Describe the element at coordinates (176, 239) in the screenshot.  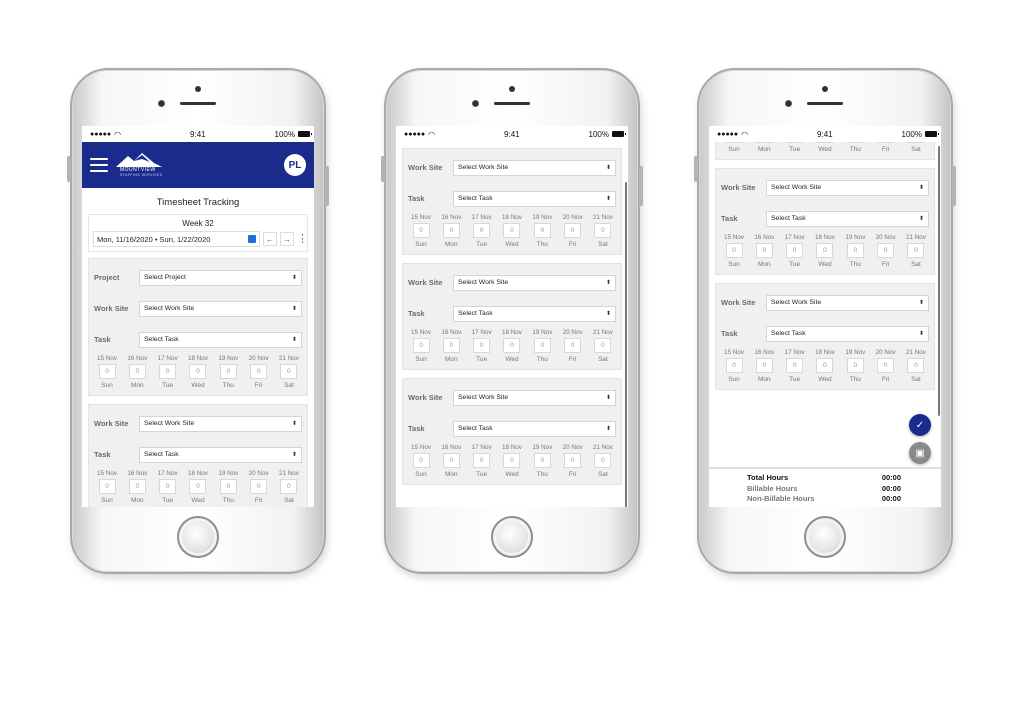
I see `date-range-field: Mon, 11/16/2020 • Sun, 1/22/2020` at that location.